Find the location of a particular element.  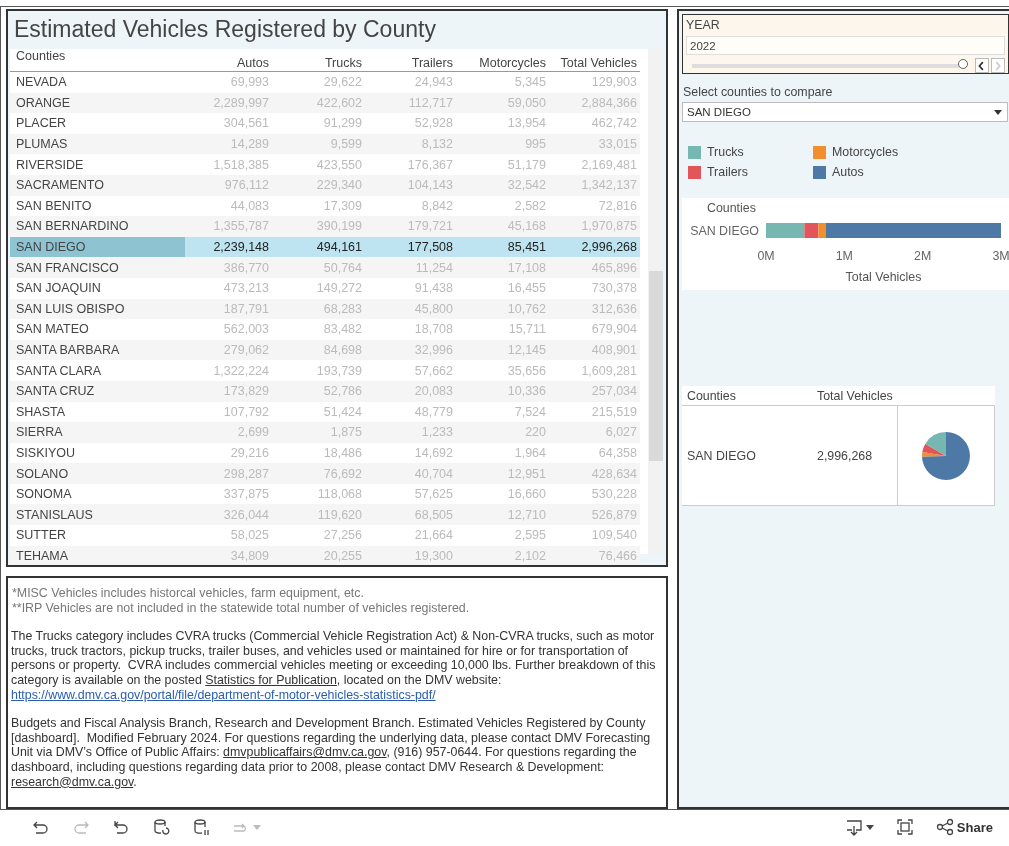

table-cell: SAN JOAQUIN is located at coordinates (97, 288).